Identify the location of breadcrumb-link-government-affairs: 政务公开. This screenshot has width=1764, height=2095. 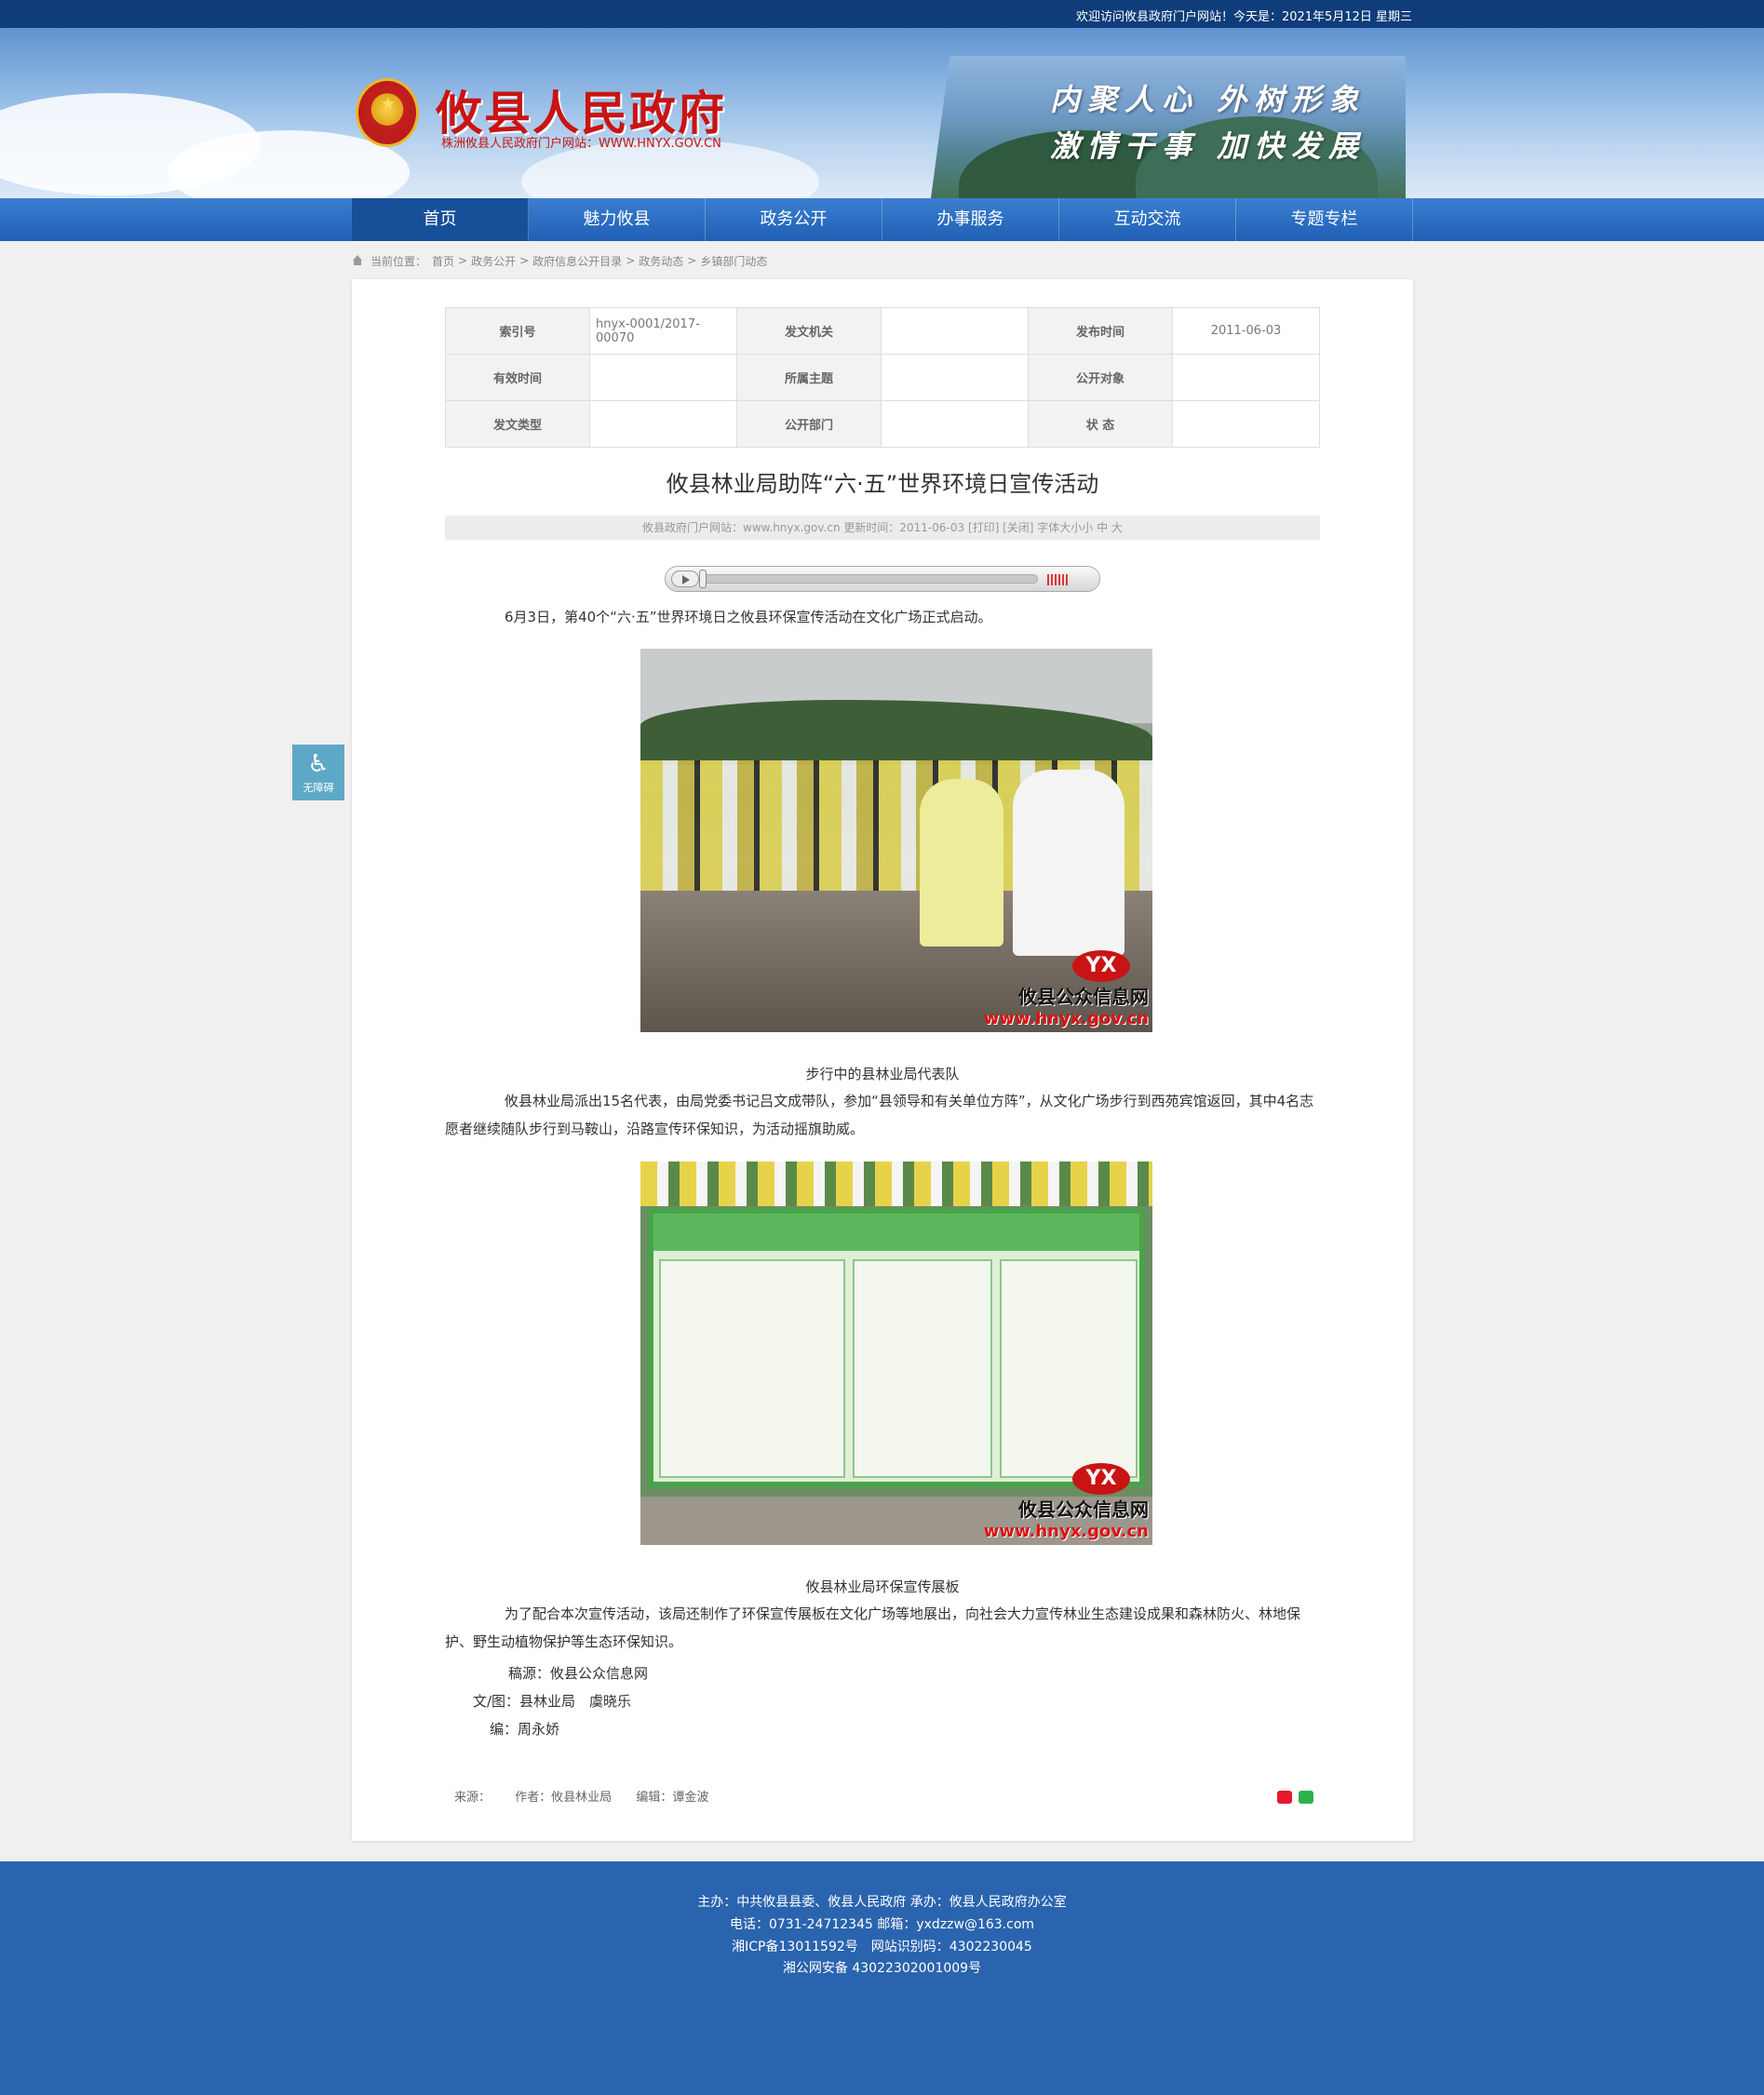
(493, 261).